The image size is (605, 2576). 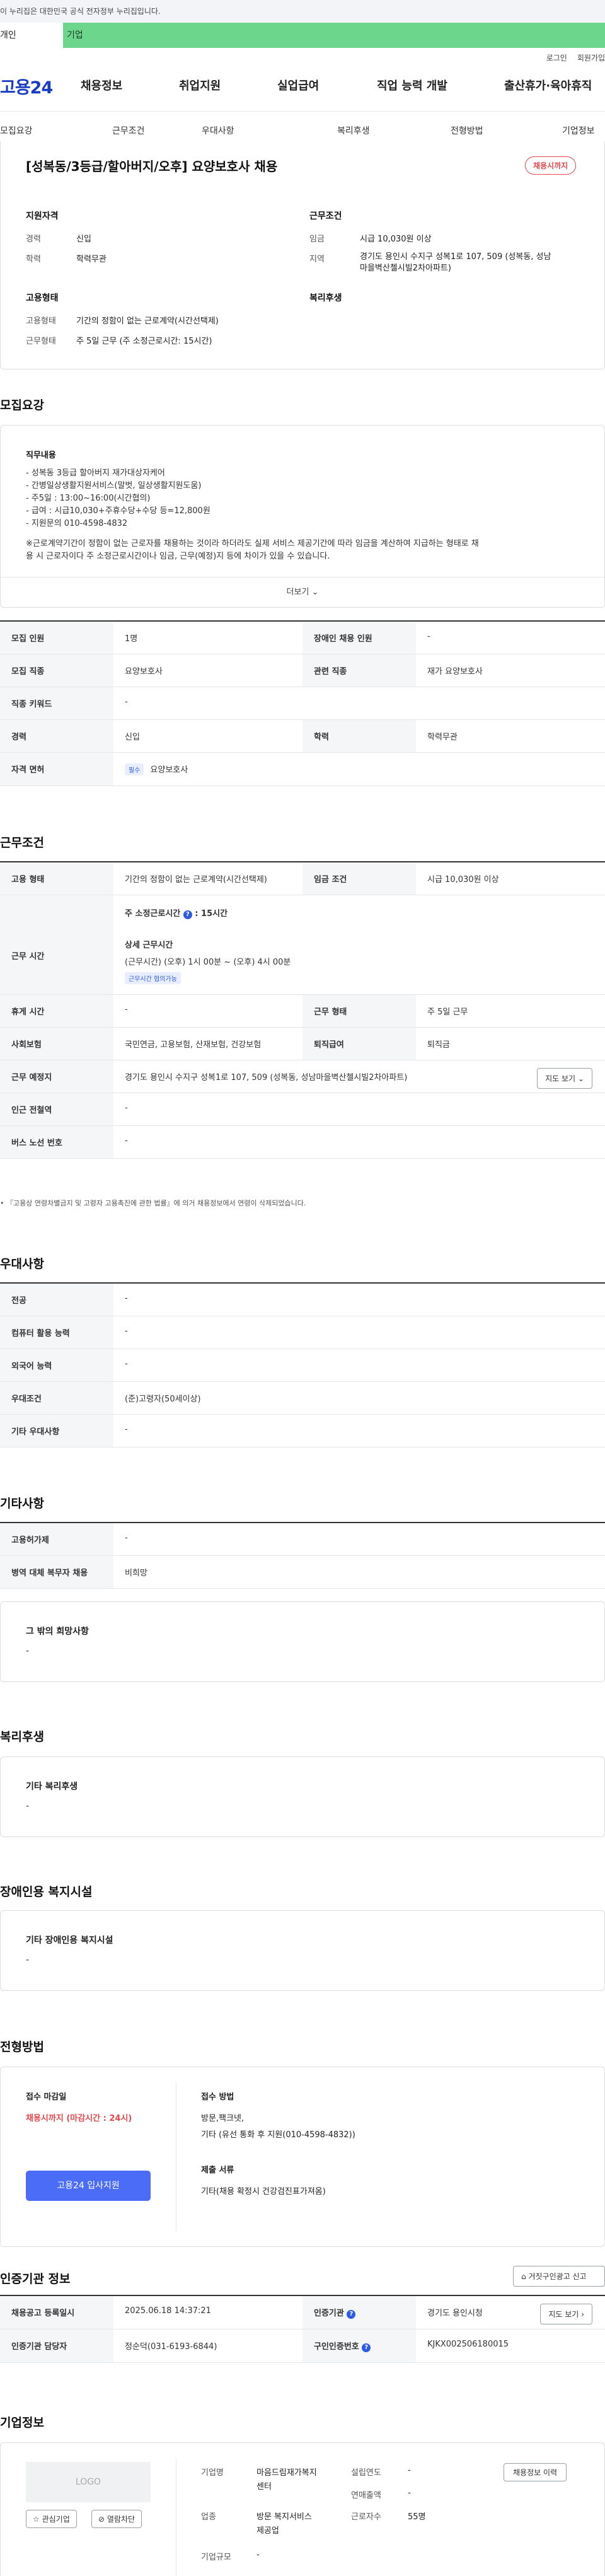 I want to click on sales-label: 연매출액, so click(x=366, y=2495).